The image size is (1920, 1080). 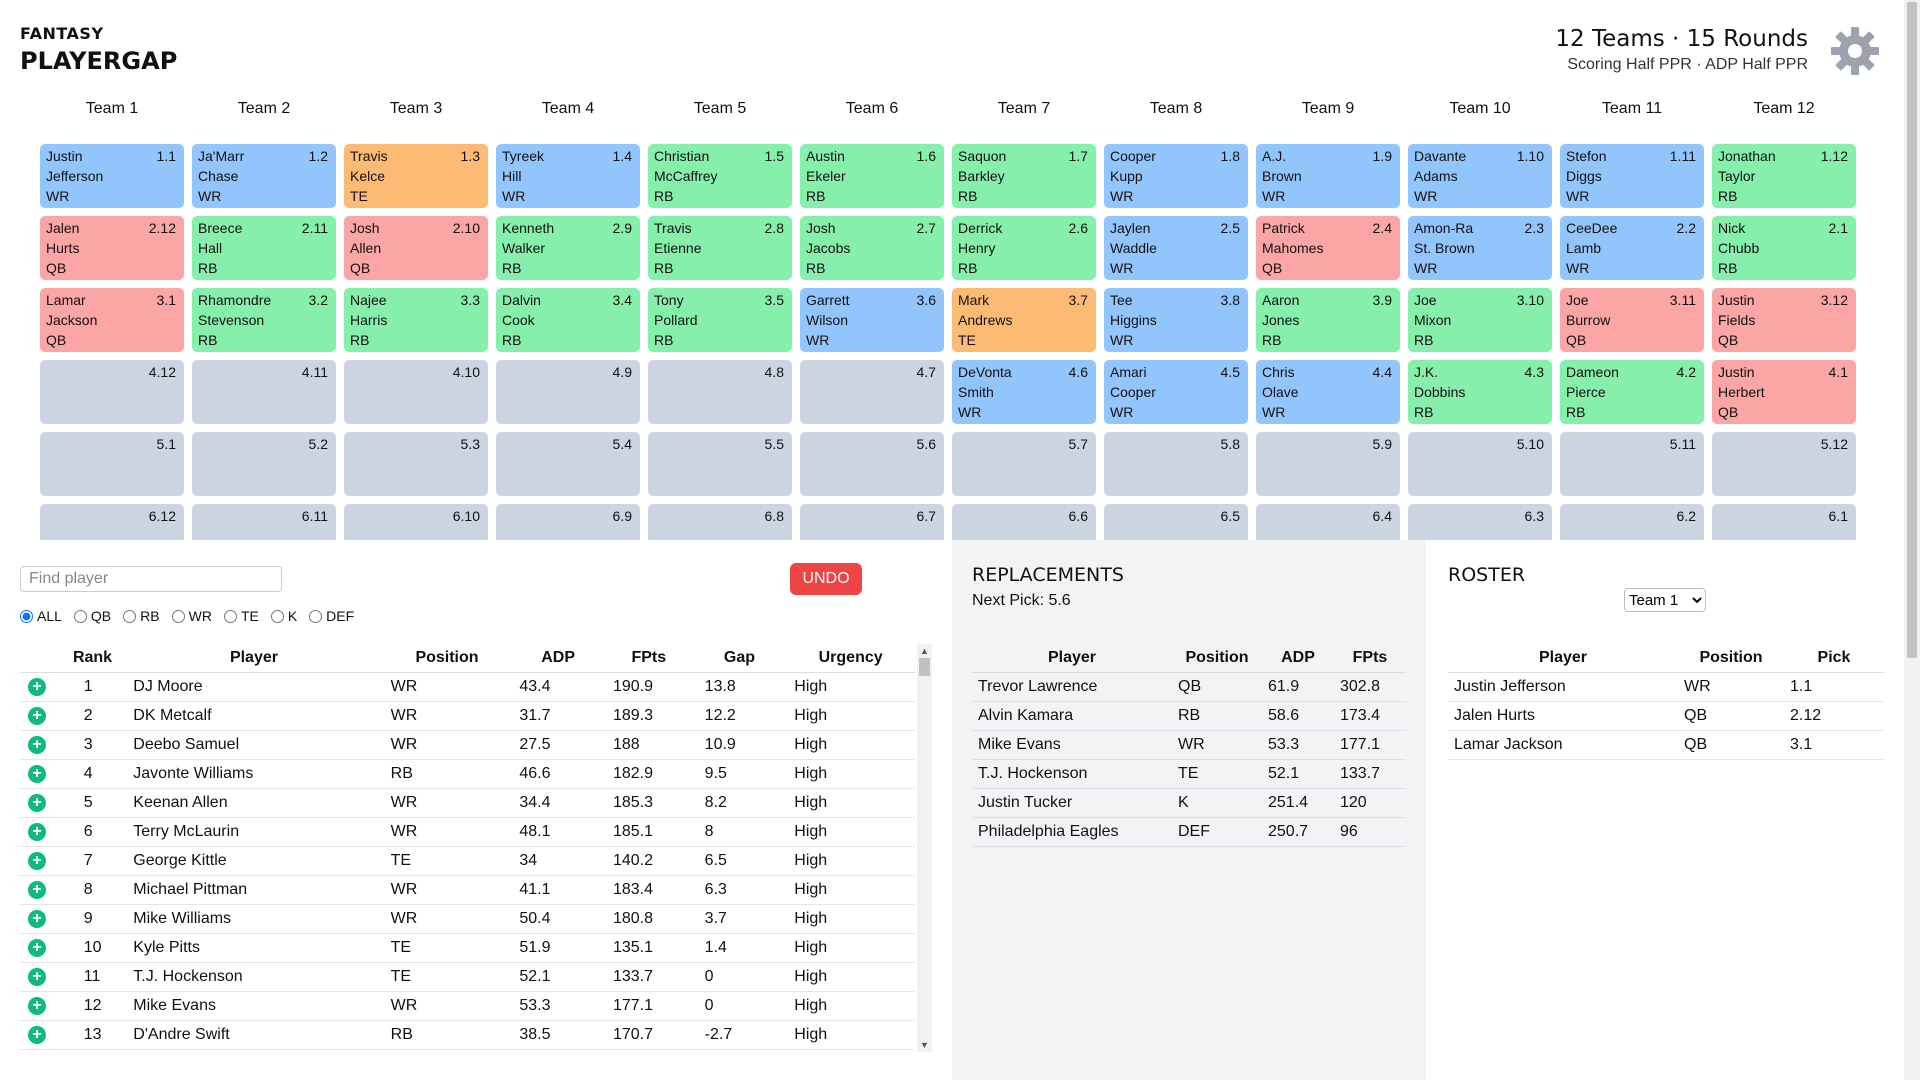 What do you see at coordinates (1024, 522) in the screenshot?
I see `draft-pick-cell: 6.6` at bounding box center [1024, 522].